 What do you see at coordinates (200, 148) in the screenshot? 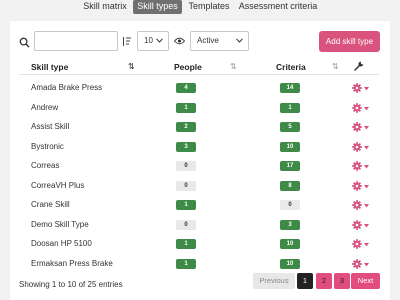
I see `table-row: Bystronic 3 10` at bounding box center [200, 148].